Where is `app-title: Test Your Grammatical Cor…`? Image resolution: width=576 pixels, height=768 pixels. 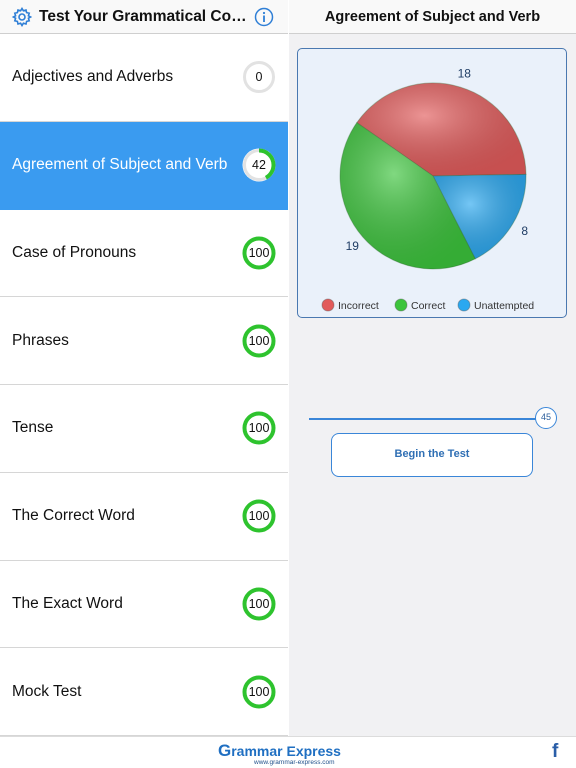
app-title: Test Your Grammatical Cor… is located at coordinates (145, 16).